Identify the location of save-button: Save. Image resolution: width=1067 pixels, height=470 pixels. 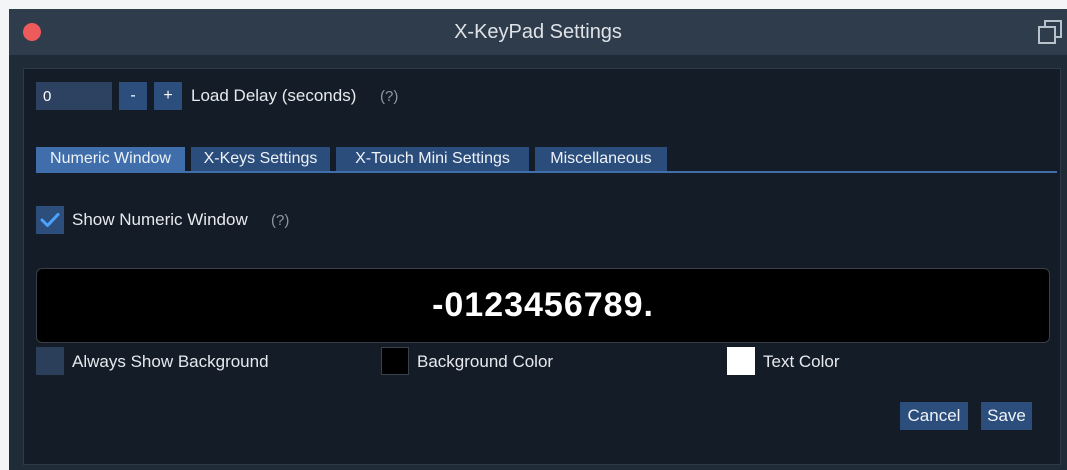
(1006, 416).